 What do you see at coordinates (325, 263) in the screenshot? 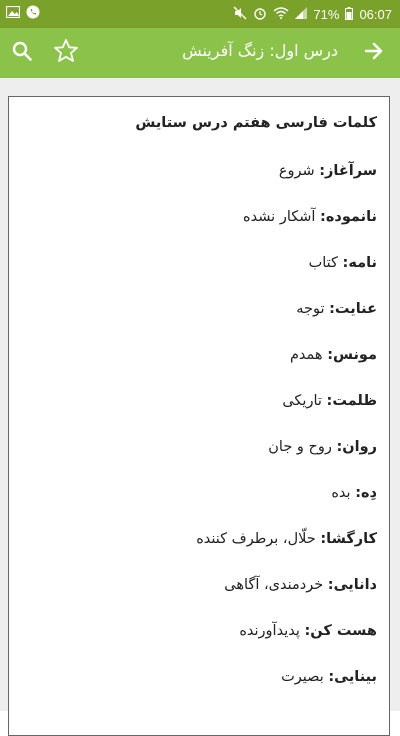
I see `vocab-meaning: کتاب` at bounding box center [325, 263].